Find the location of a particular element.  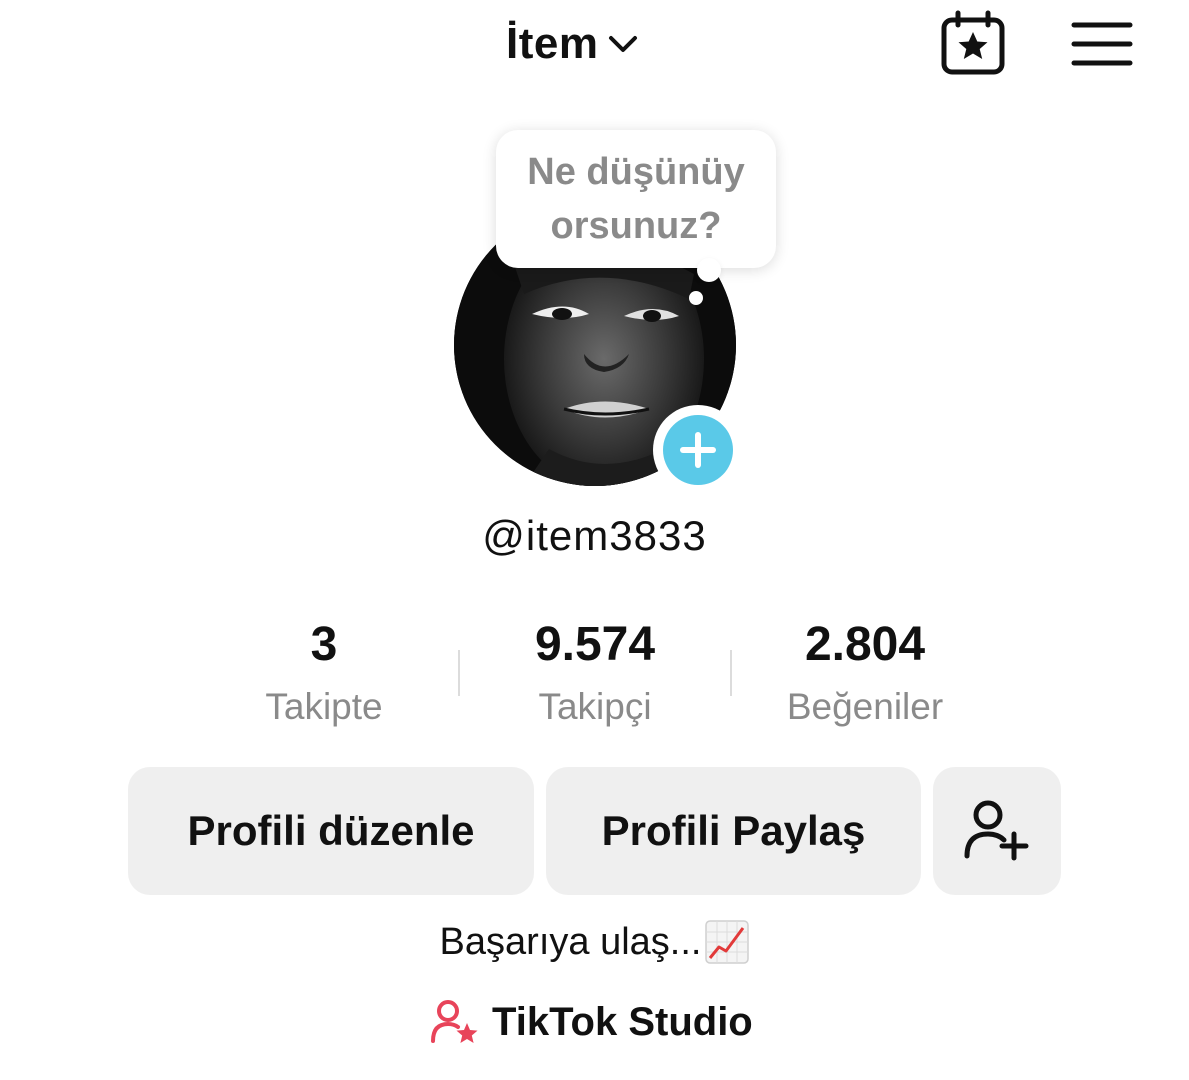

edit-profile-label: Profili düzenle is located at coordinates (331, 830).